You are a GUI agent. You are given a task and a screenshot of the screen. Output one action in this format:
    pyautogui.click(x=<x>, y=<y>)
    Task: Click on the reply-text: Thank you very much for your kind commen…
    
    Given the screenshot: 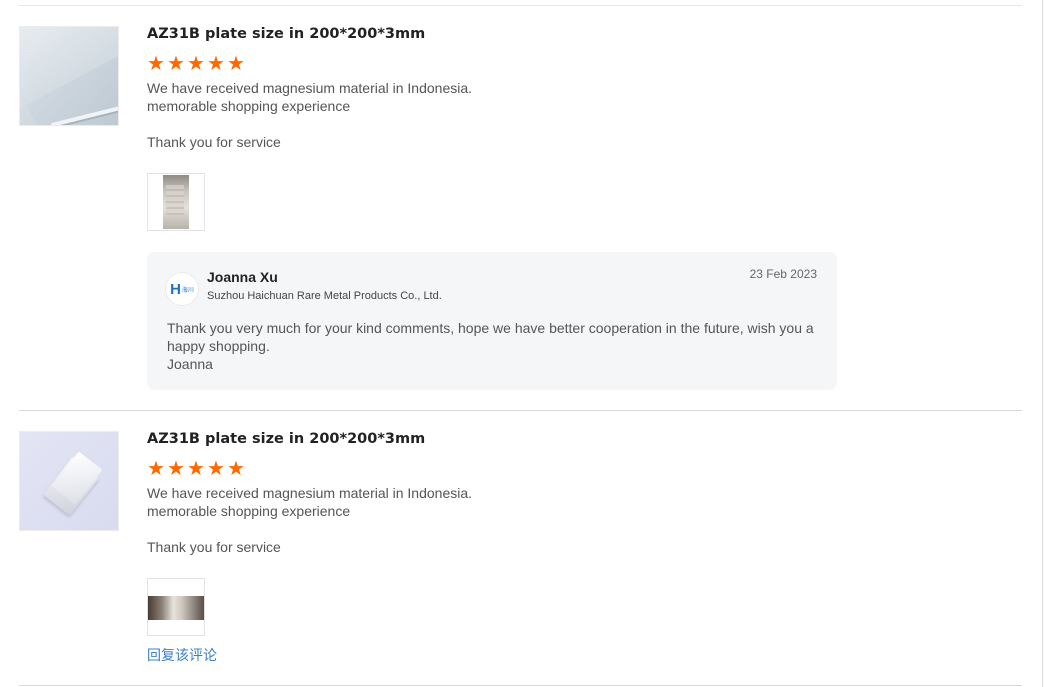 What is the action you would take?
    pyautogui.click(x=492, y=346)
    